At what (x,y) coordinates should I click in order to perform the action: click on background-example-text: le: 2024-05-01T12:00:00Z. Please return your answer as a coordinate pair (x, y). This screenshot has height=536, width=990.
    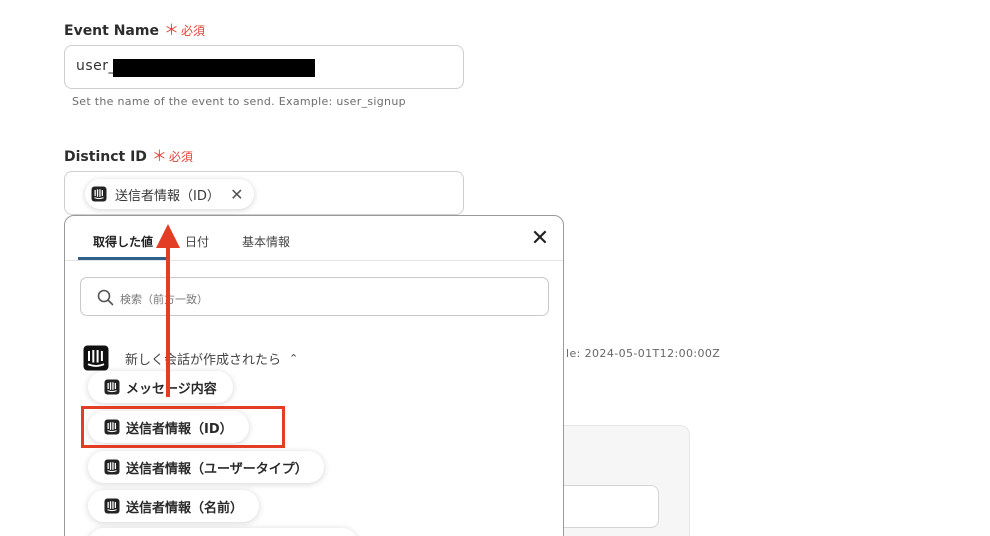
    Looking at the image, I should click on (643, 353).